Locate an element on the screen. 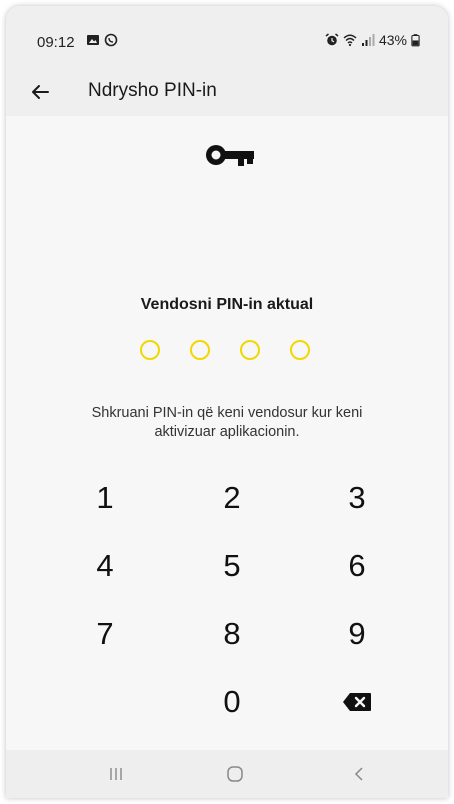 This screenshot has height=804, width=454. alarm-icon is located at coordinates (332, 39).